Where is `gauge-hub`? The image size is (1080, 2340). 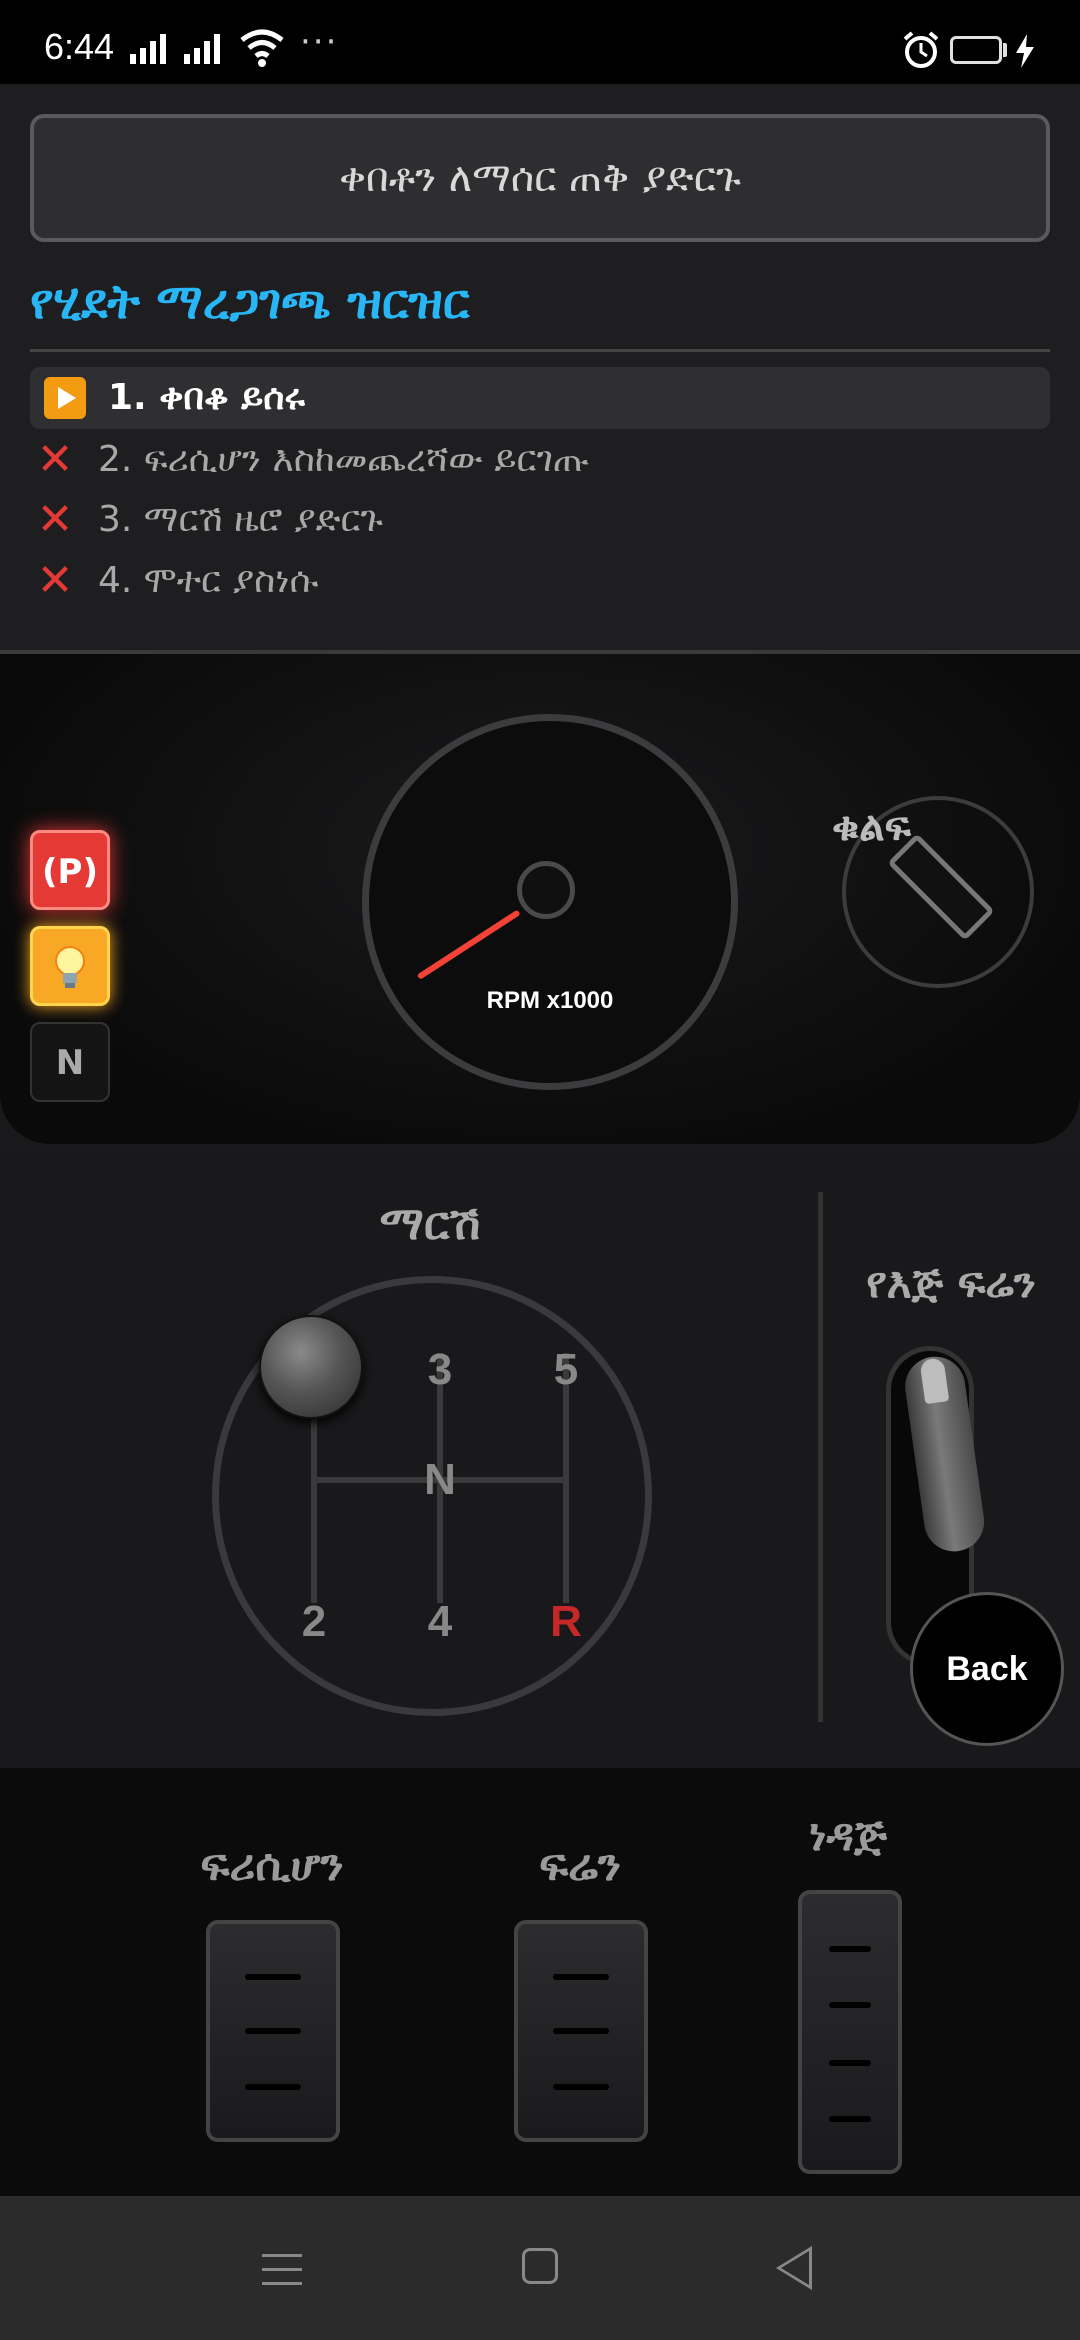 gauge-hub is located at coordinates (546, 890).